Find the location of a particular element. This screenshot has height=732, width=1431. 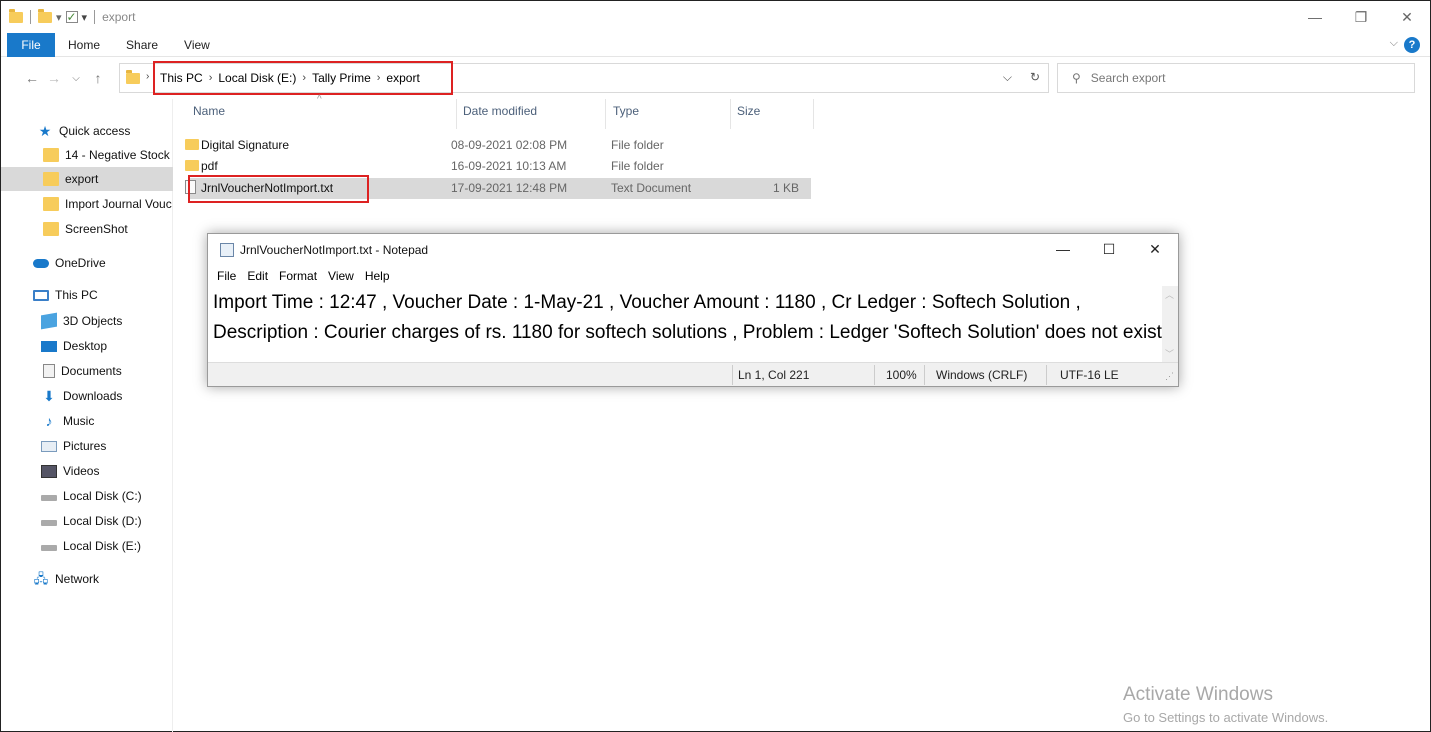

up-arrow-icon: ↑ is located at coordinates (98, 78).